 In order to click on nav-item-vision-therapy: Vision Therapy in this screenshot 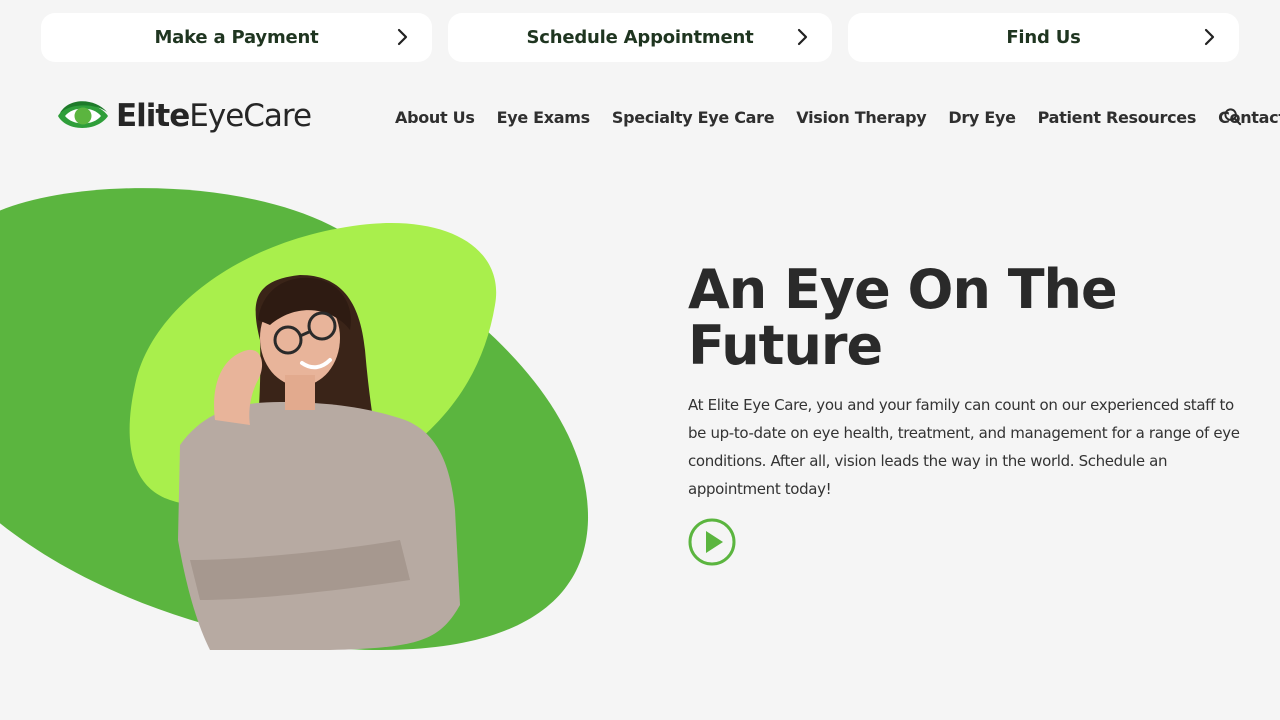, I will do `click(861, 117)`.